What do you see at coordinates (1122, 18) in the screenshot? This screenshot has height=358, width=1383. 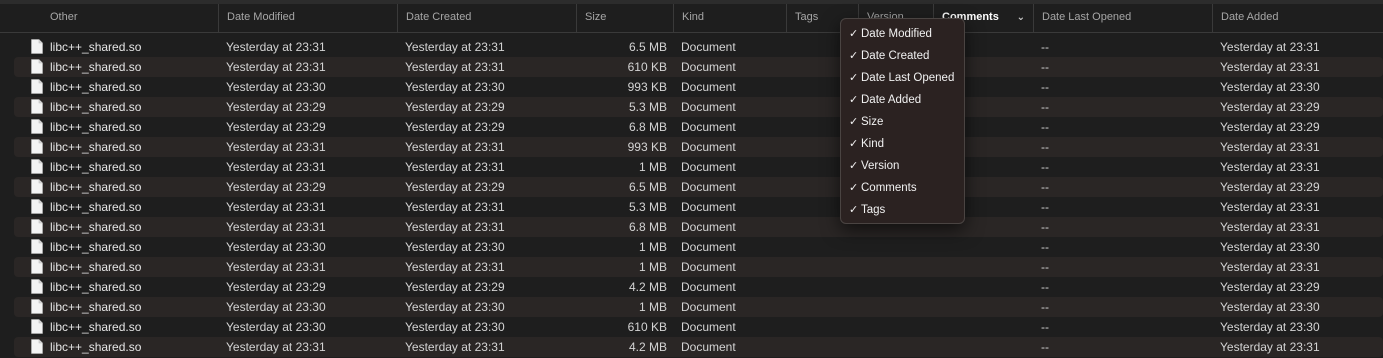 I see `column-header-date-last-opened: Date Last Opened` at bounding box center [1122, 18].